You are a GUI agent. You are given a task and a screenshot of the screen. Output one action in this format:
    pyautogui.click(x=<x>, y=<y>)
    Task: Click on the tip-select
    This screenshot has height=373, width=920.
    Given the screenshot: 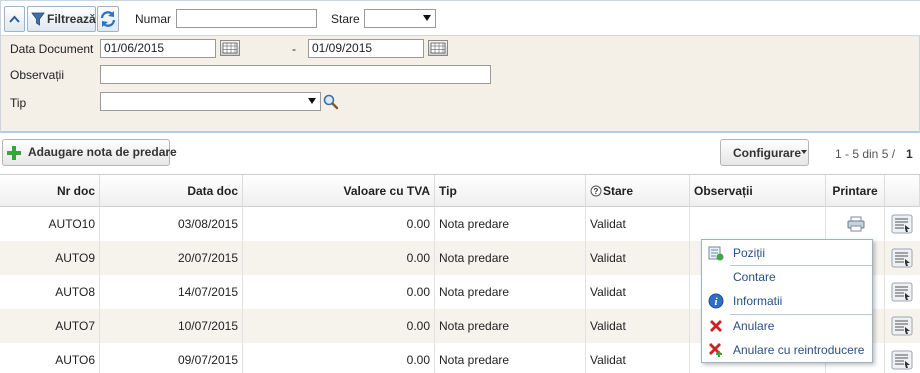 What is the action you would take?
    pyautogui.click(x=210, y=101)
    